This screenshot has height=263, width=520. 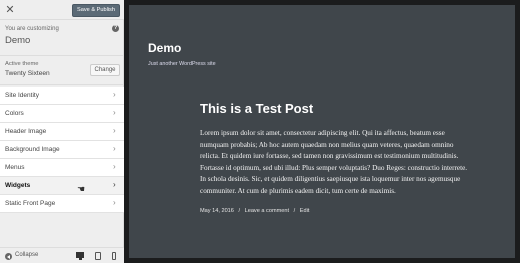 I want to click on section-label: Header Image, so click(x=26, y=131).